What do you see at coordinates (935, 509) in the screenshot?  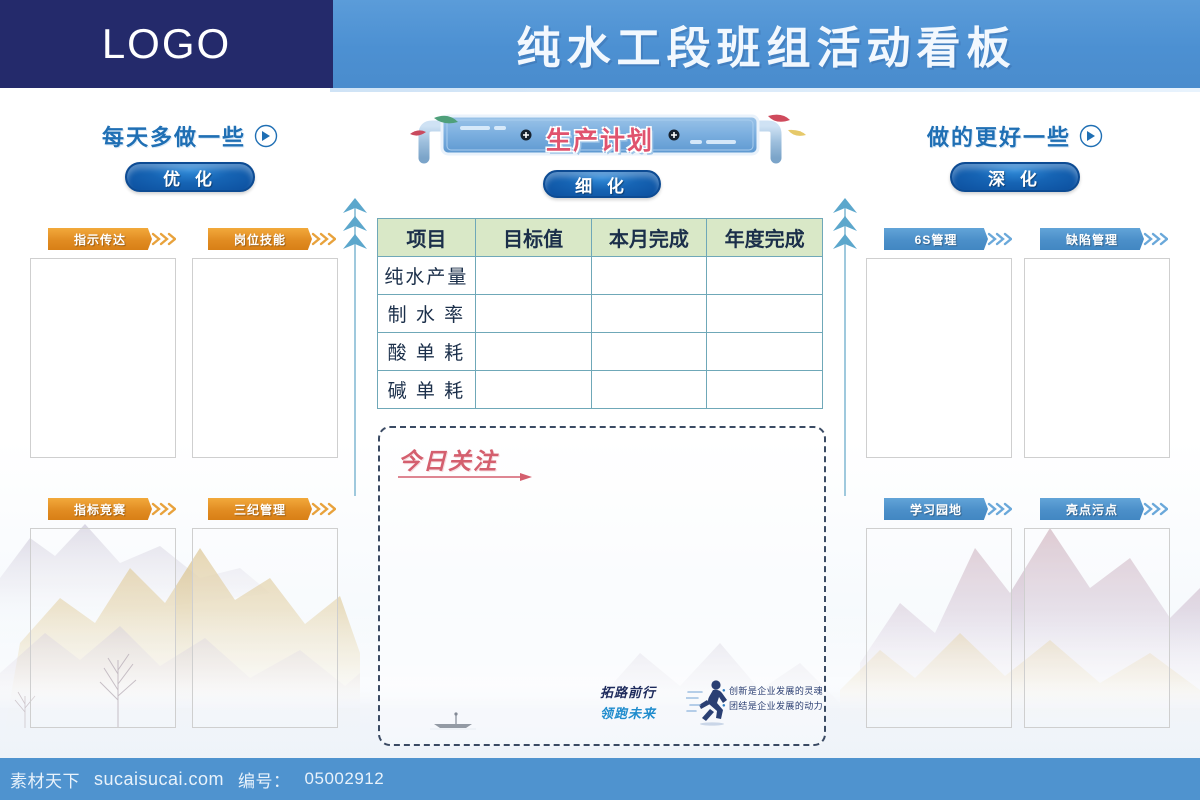 I see `tag-label: 学习园地` at bounding box center [935, 509].